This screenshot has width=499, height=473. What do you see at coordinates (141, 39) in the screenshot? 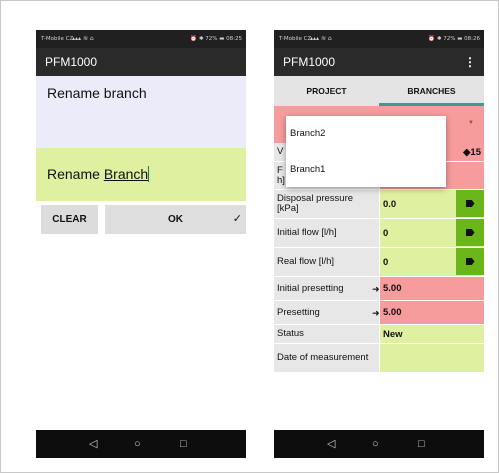
I see `status-bar: T-Mobile CZ ▴▴▴ ≋ ⌂ ⏰ ✱ 72% ▬ 08:25` at bounding box center [141, 39].